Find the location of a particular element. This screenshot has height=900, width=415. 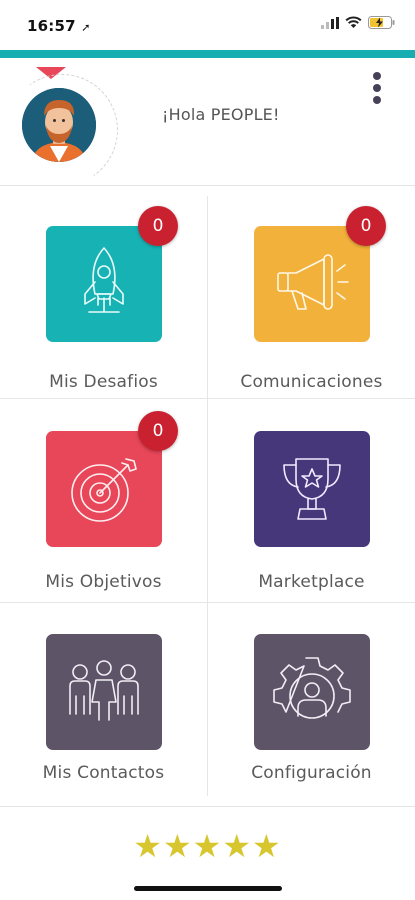

status-bar: 16:57 ➚ is located at coordinates (207, 25).